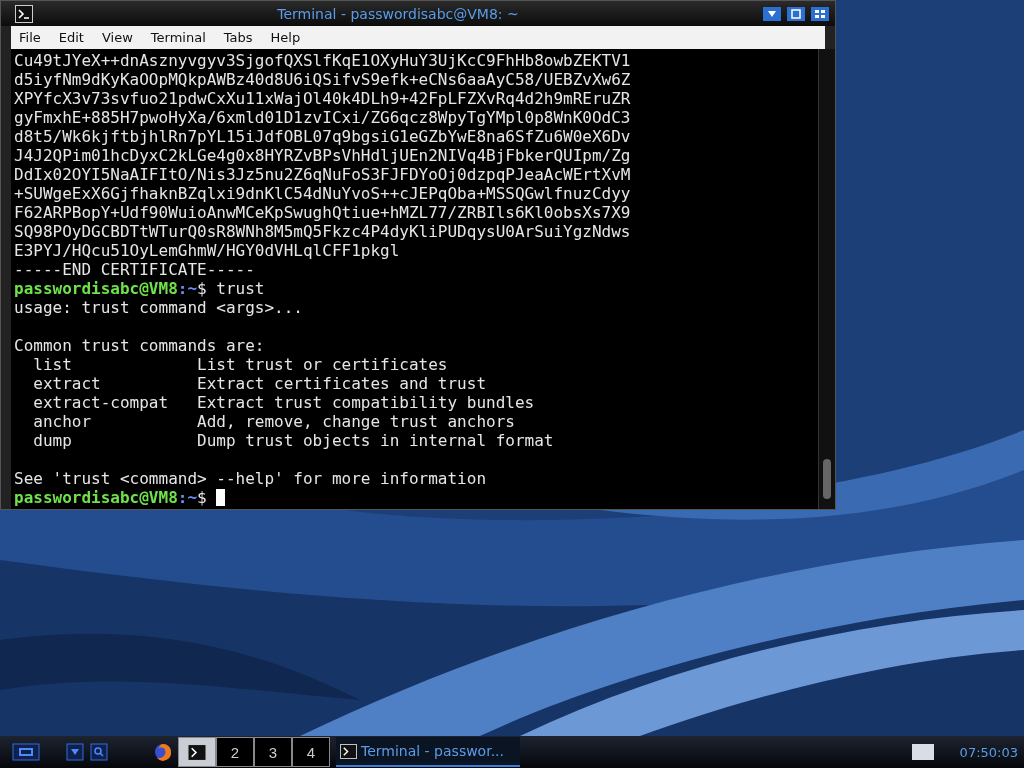 The image size is (1024, 768). I want to click on globe-icon, so click(163, 752).